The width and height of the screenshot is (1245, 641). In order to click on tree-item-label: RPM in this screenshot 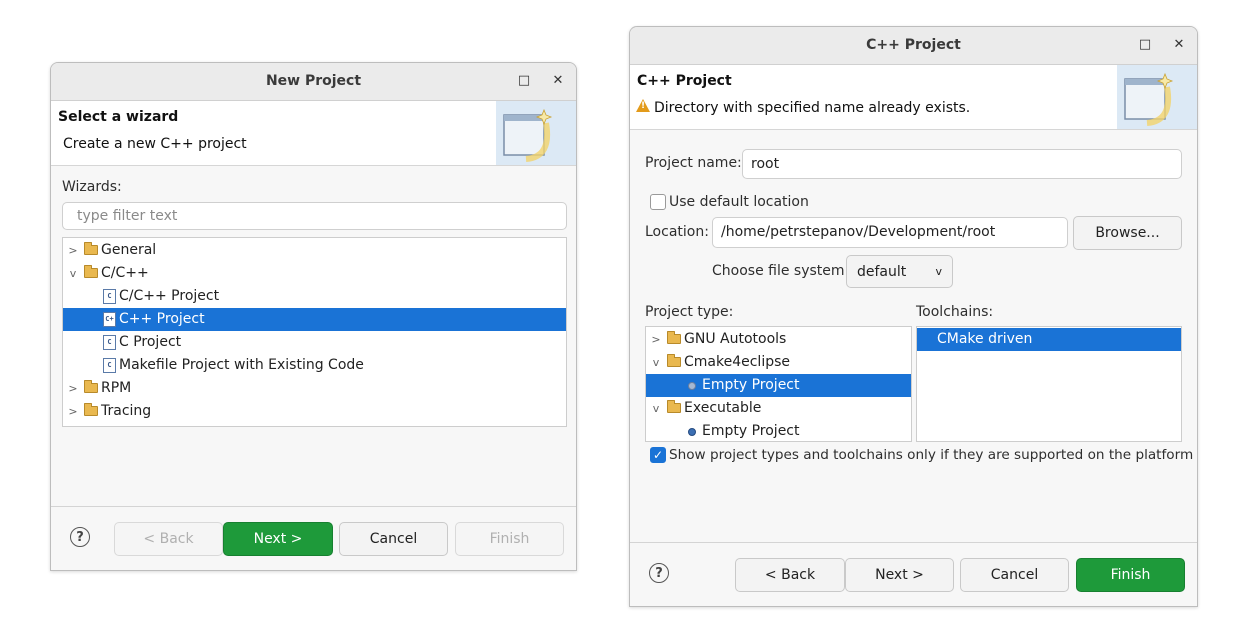, I will do `click(116, 388)`.